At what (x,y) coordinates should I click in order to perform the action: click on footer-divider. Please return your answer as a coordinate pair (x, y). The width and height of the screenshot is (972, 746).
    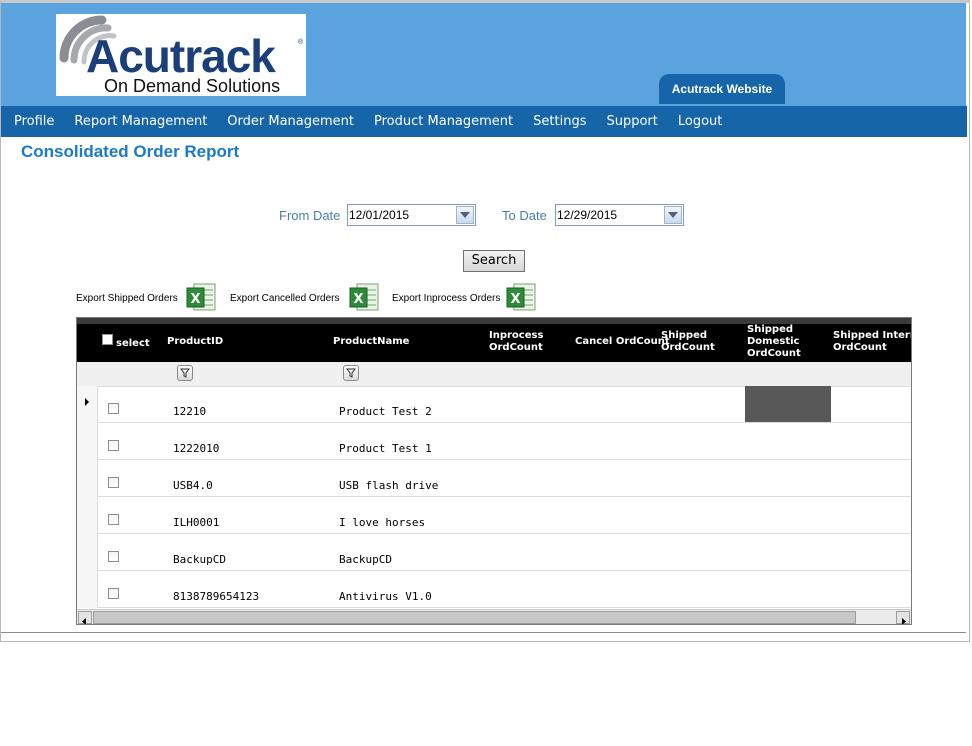
    Looking at the image, I should click on (483, 632).